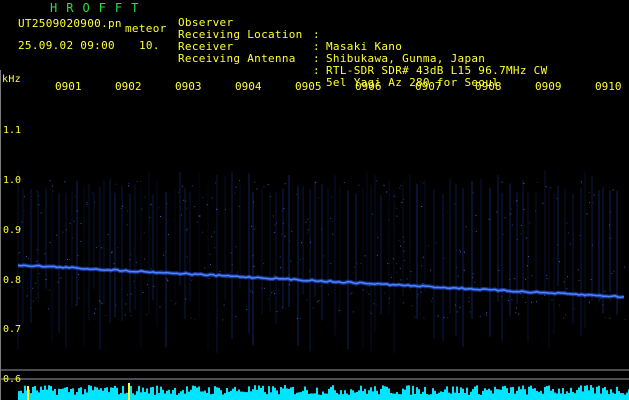 This screenshot has width=629, height=400. I want to click on carrier-trace-line, so click(321, 281).